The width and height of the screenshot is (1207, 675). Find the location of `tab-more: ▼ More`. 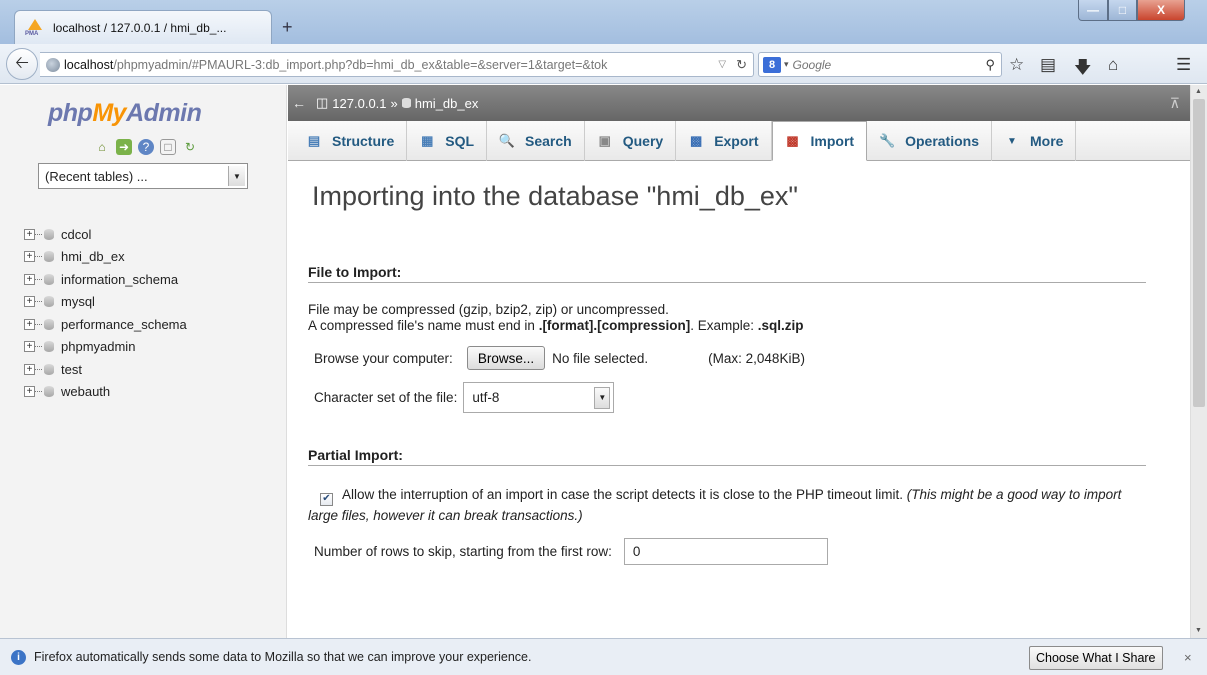

tab-more: ▼ More is located at coordinates (1034, 141).